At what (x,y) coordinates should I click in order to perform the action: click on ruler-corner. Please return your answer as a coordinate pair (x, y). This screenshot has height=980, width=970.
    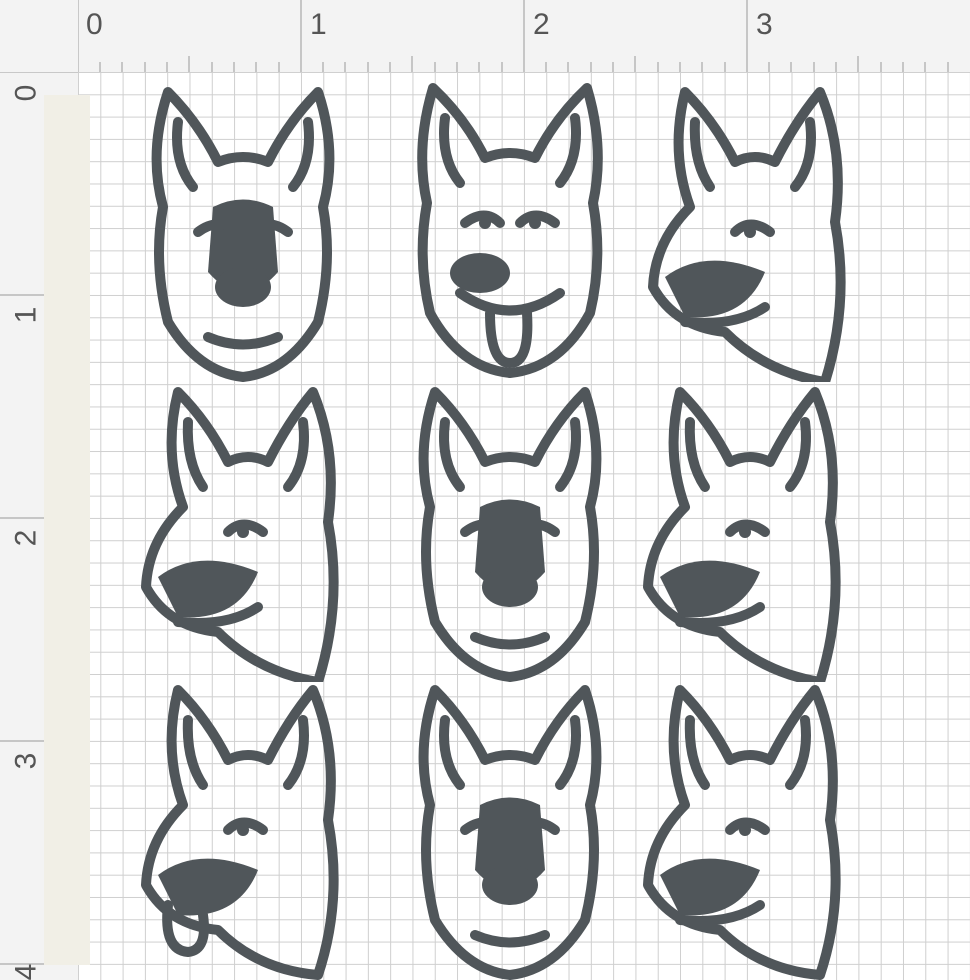
    Looking at the image, I should click on (39, 36).